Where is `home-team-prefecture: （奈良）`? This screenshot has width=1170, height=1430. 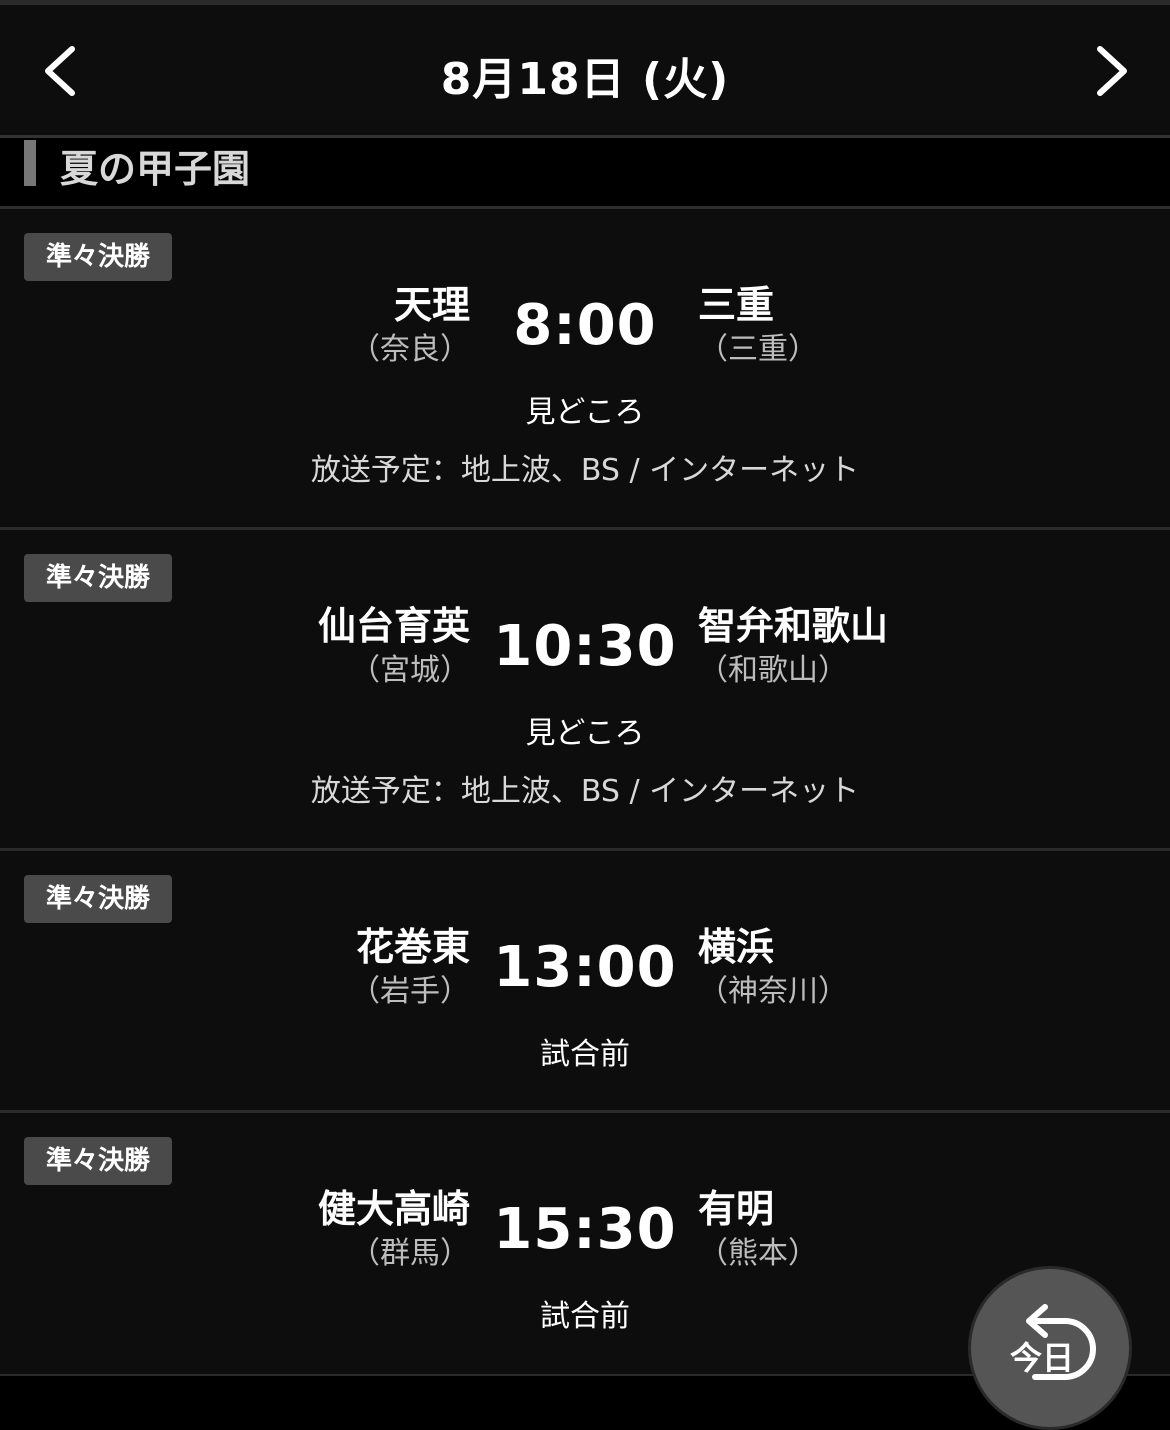 home-team-prefecture: （奈良） is located at coordinates (410, 349).